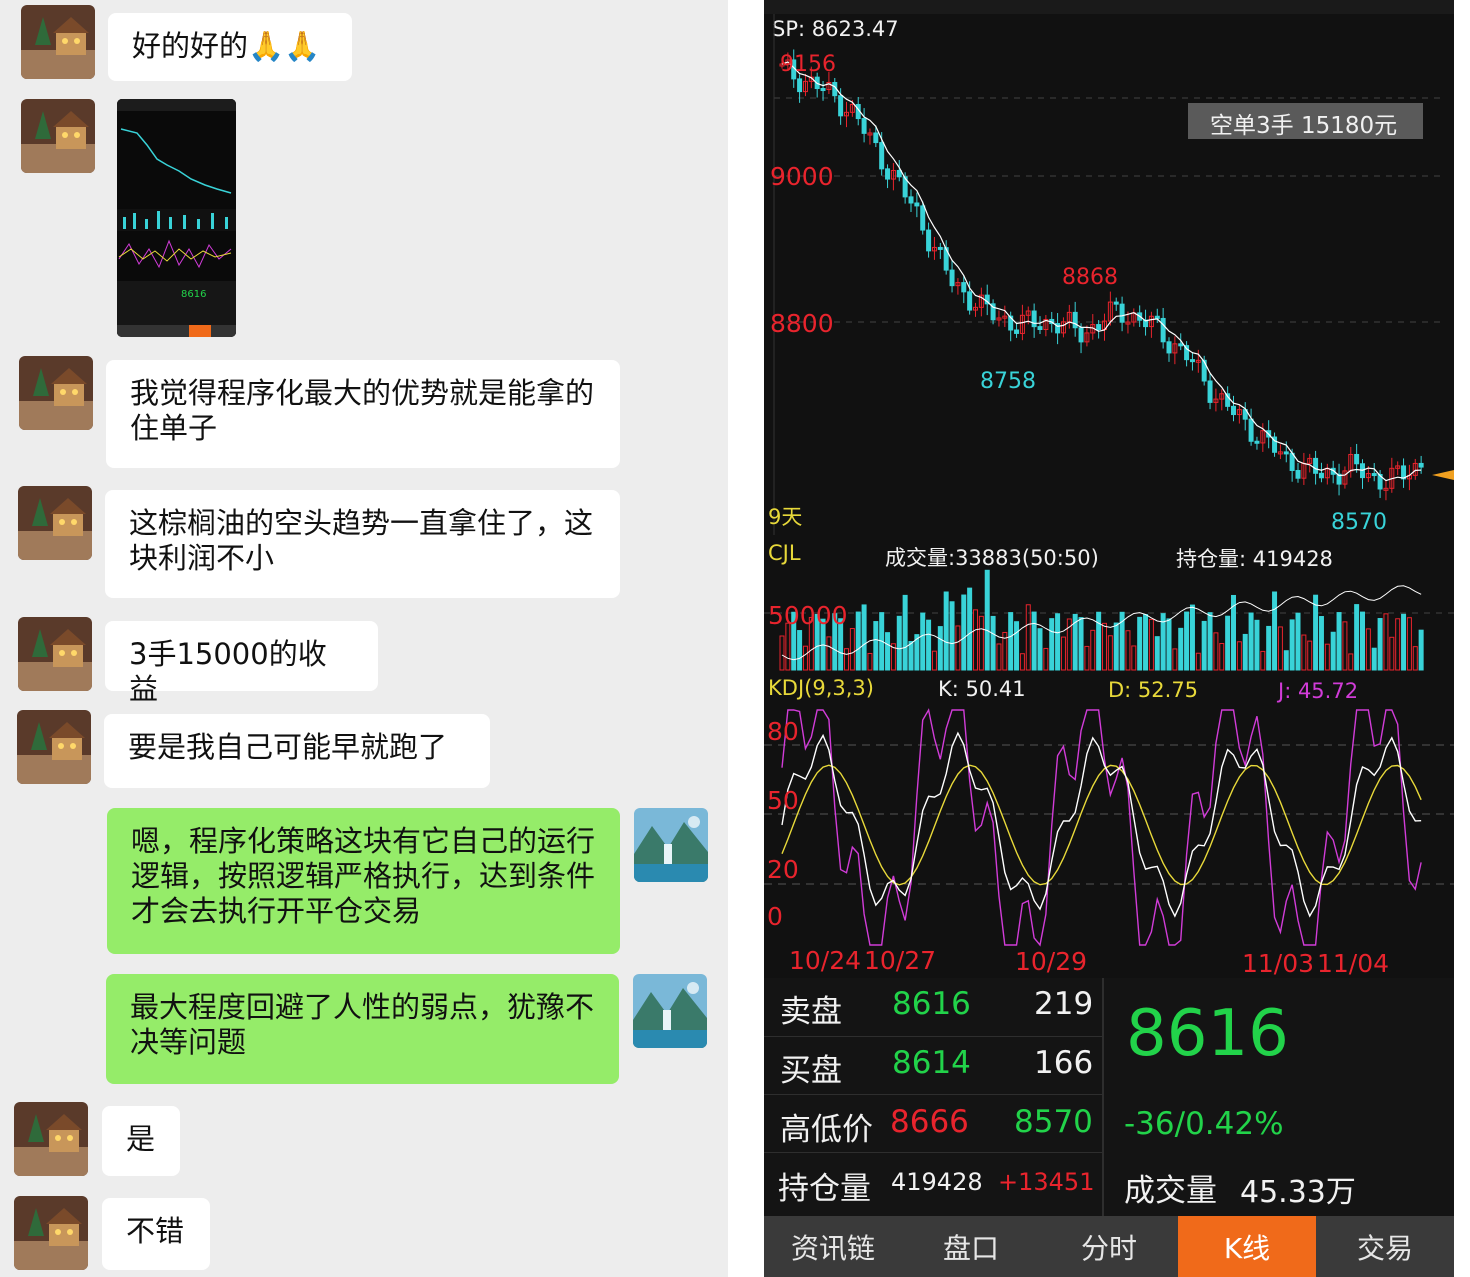 The width and height of the screenshot is (1470, 1277). Describe the element at coordinates (1046, 1182) in the screenshot. I see `open-interest-change: +13451` at that location.